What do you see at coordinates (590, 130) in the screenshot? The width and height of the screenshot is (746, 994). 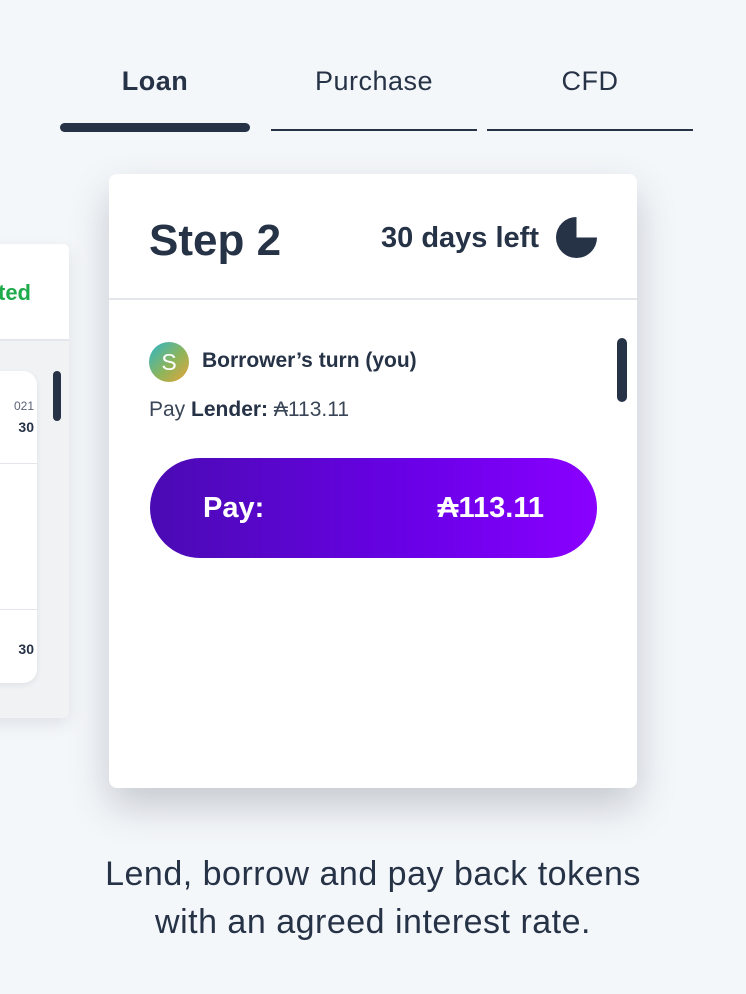 I see `tab-cfd-underline` at bounding box center [590, 130].